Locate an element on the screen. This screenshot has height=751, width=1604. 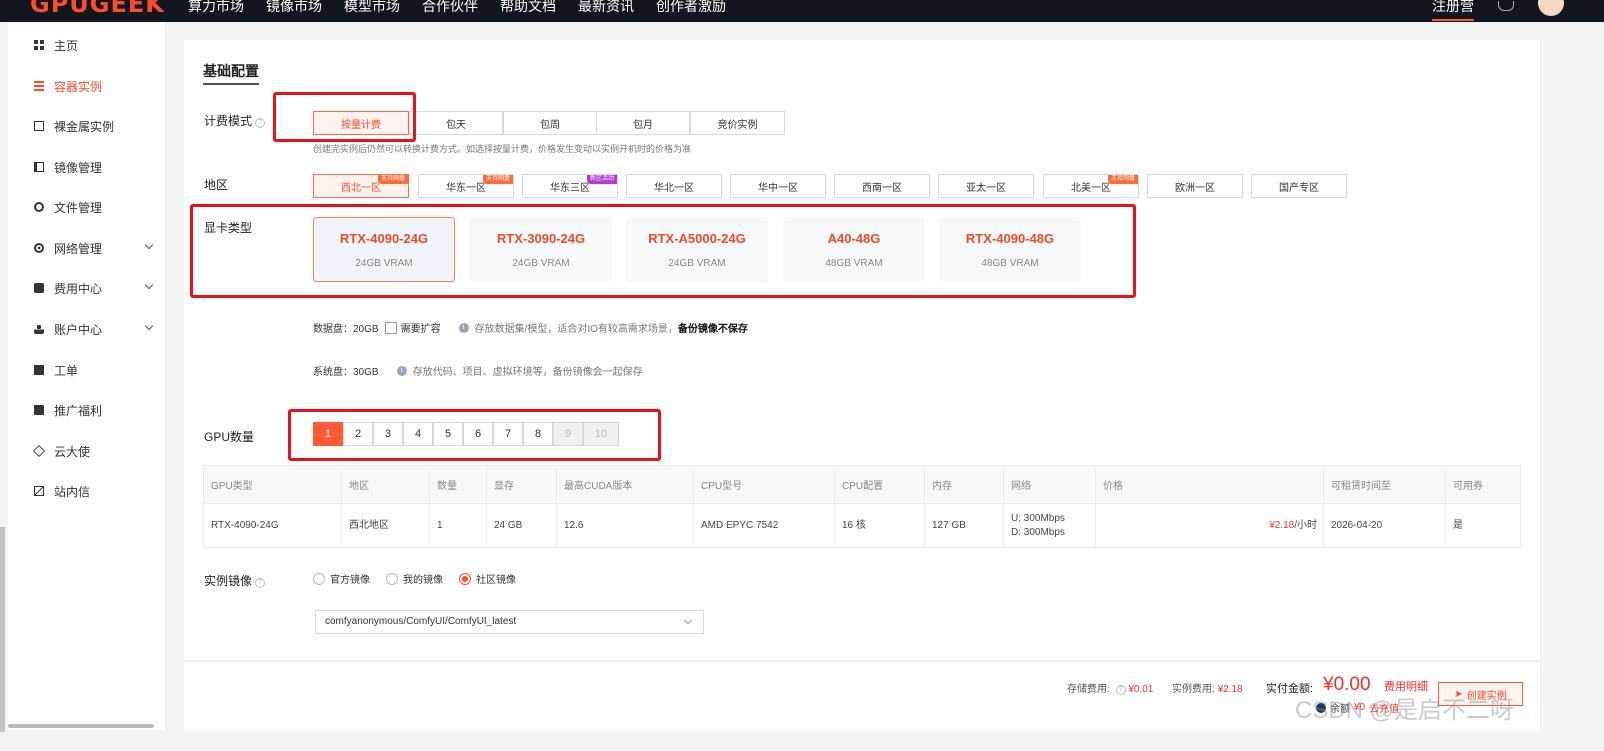
radio-label: 社区镜像 is located at coordinates (496, 580).